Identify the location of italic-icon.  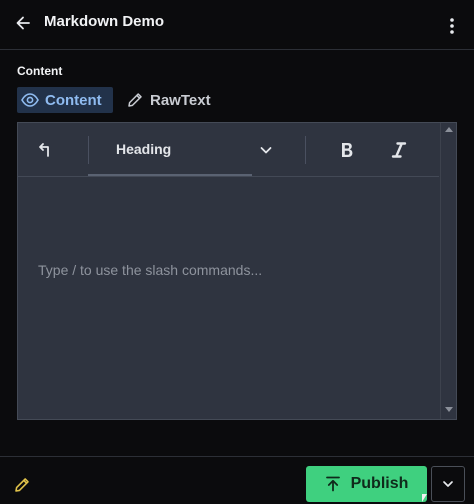
(399, 150).